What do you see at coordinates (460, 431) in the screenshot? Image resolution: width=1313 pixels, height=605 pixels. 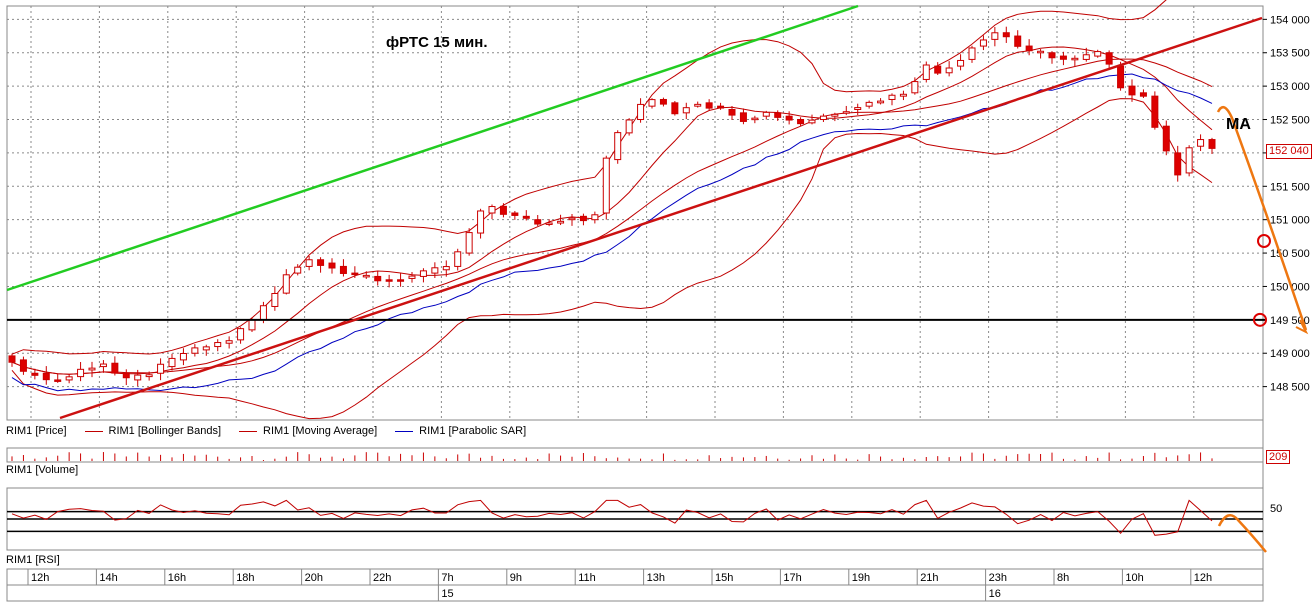 I see `legend-item-parabolic-sar: RIM1 [Parabolic SAR]` at bounding box center [460, 431].